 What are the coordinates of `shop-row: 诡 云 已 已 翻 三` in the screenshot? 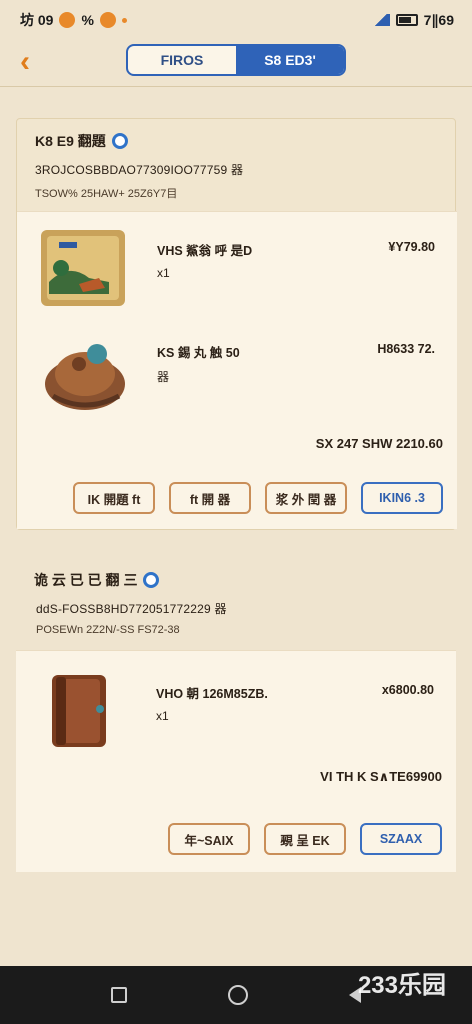 It's located at (97, 580).